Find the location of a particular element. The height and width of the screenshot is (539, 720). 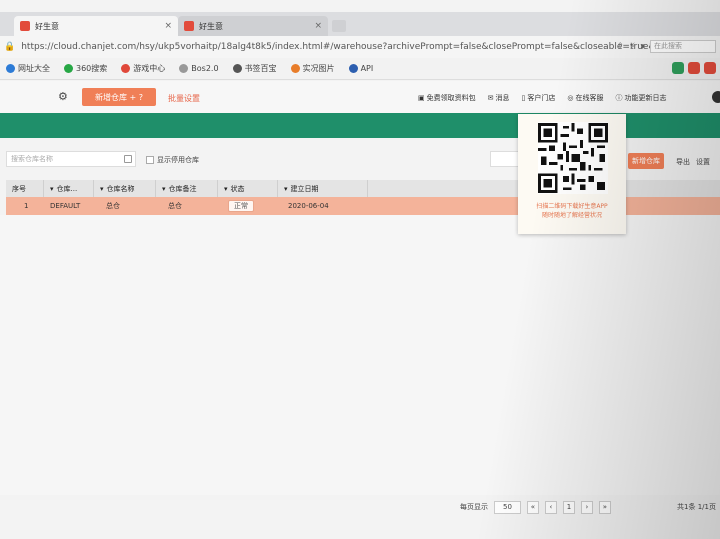

table-cell: 1 is located at coordinates (26, 206).